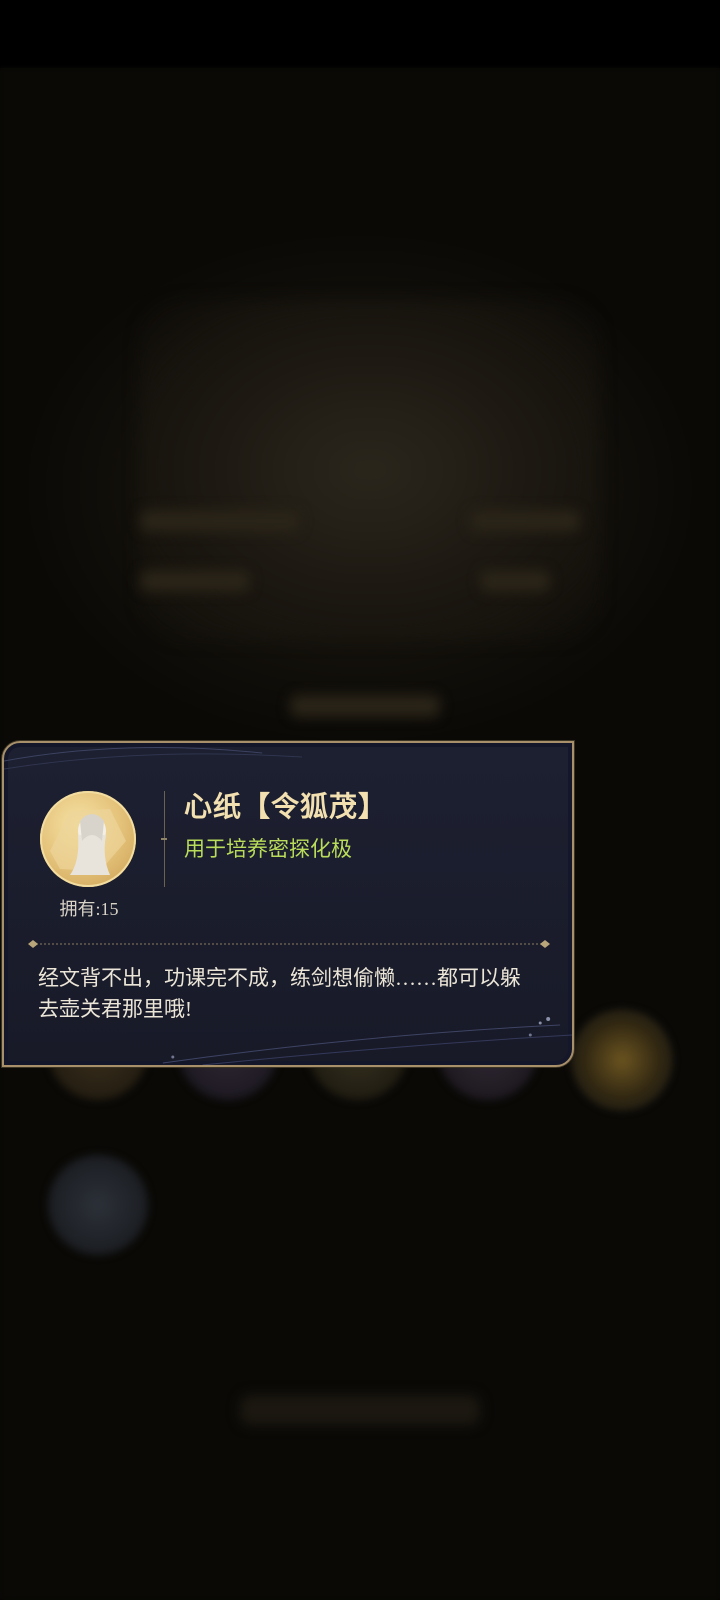  I want to click on blurred-banner-title, so click(348, 380).